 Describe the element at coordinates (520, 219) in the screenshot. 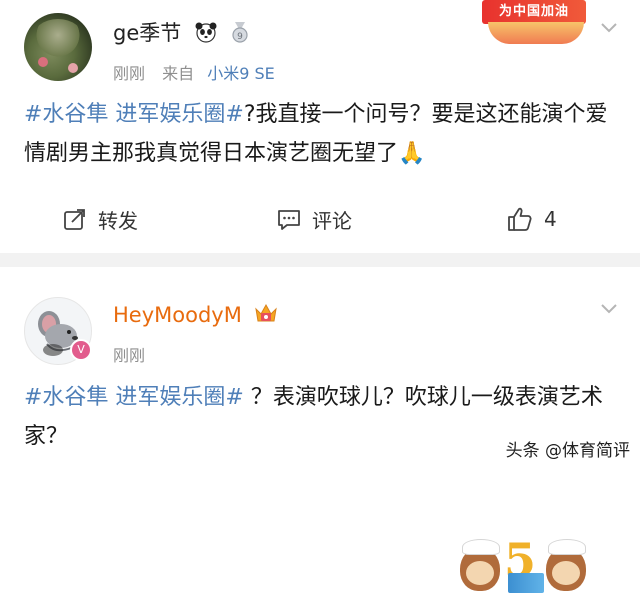

I see `thumbs-up-icon` at that location.